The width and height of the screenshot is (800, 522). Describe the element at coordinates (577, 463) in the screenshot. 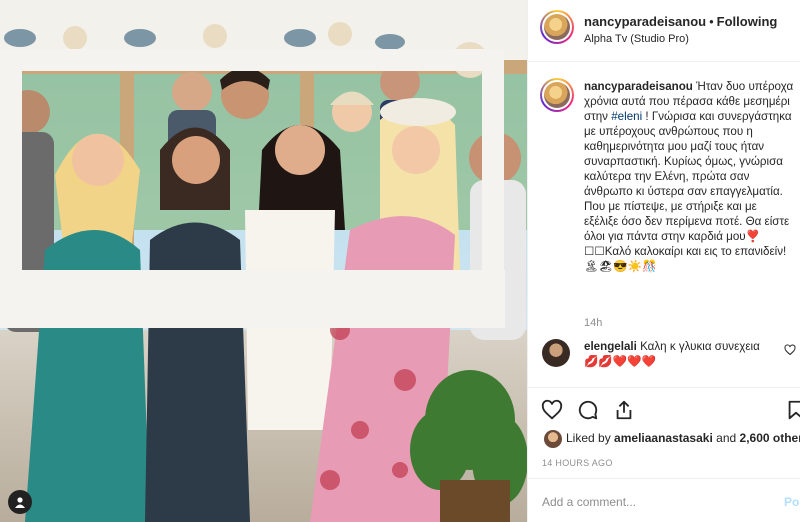

I see `post-timestamp: 14 HOURS AGO` at that location.